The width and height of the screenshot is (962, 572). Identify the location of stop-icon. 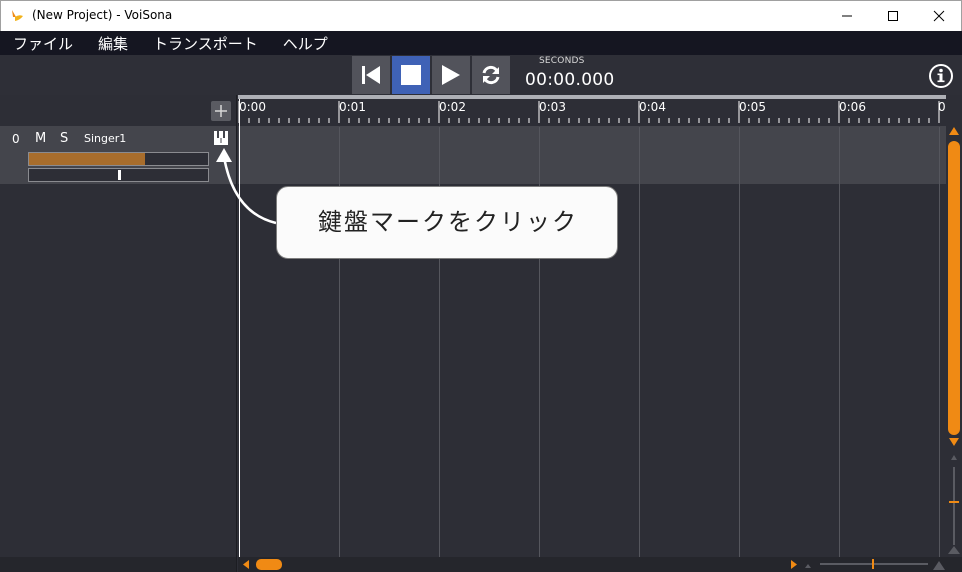
(411, 75).